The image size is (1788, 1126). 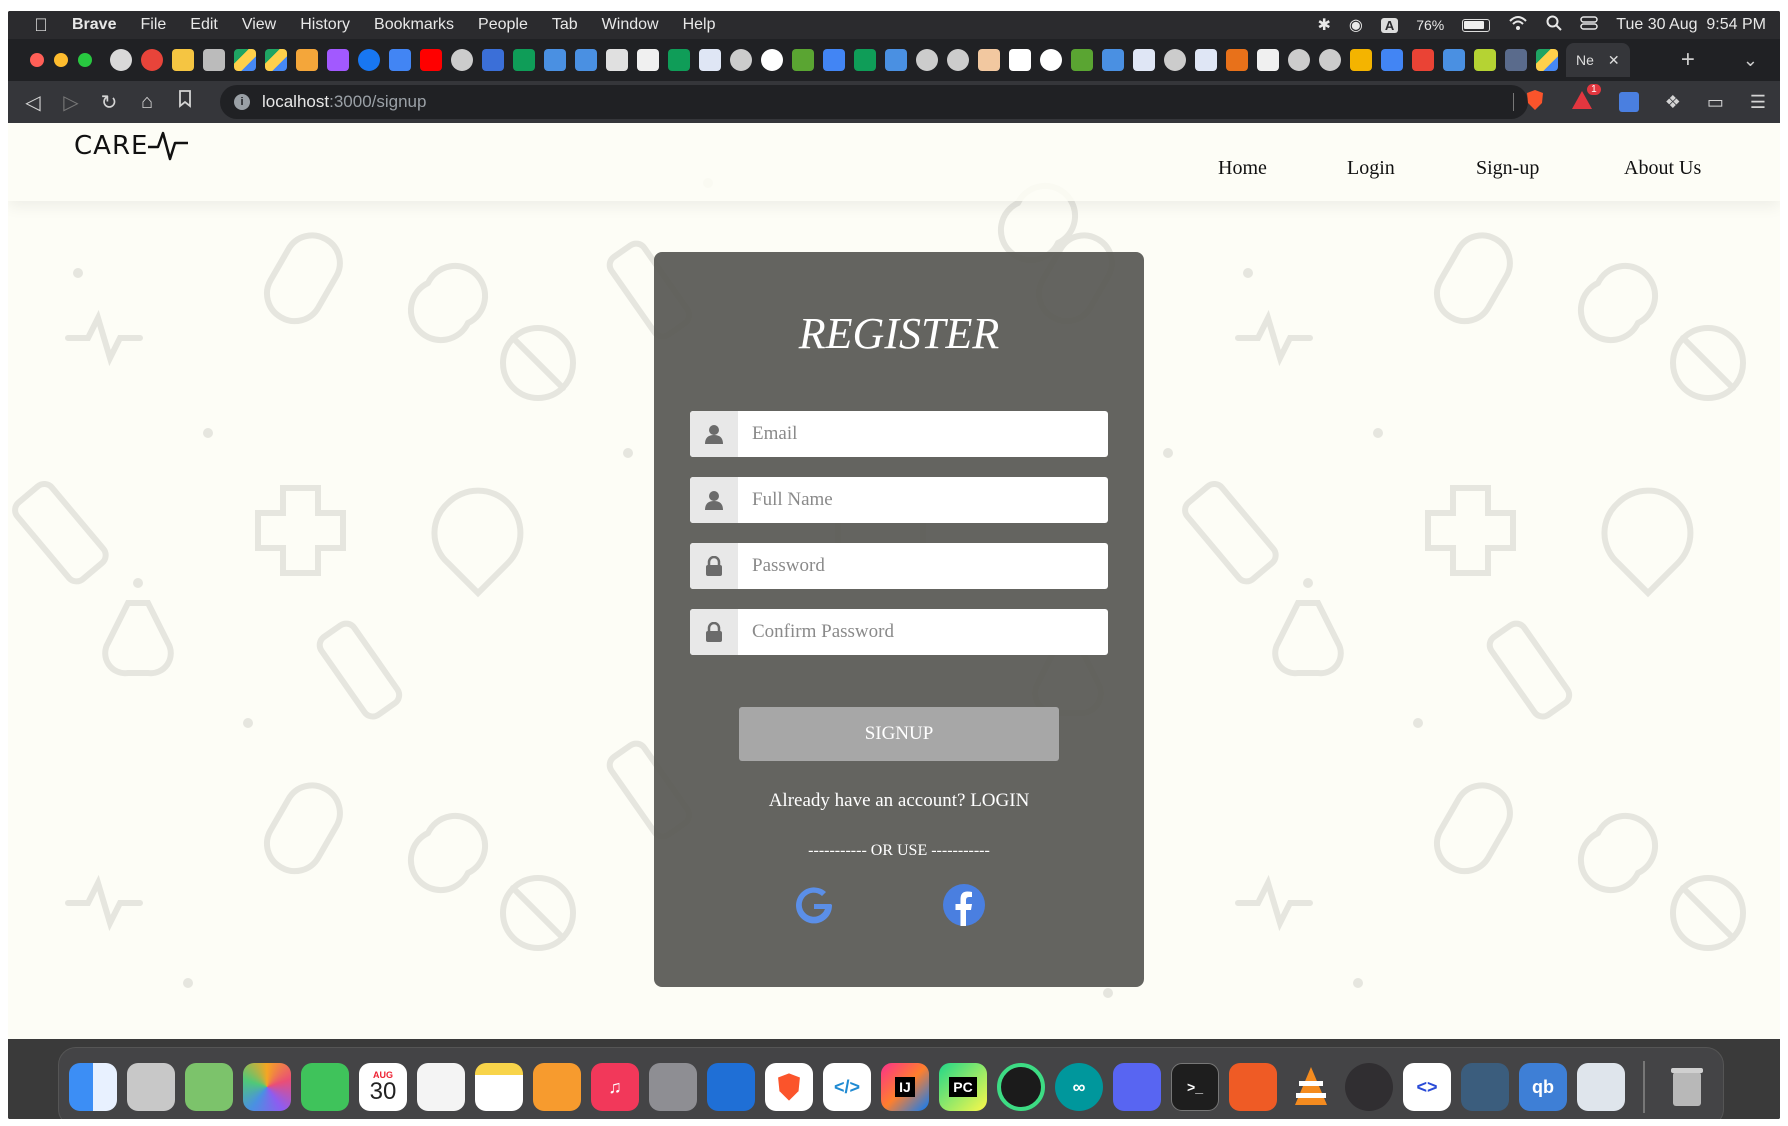 What do you see at coordinates (1750, 60) in the screenshot?
I see `tab-search-chevron-icon: ⌄` at bounding box center [1750, 60].